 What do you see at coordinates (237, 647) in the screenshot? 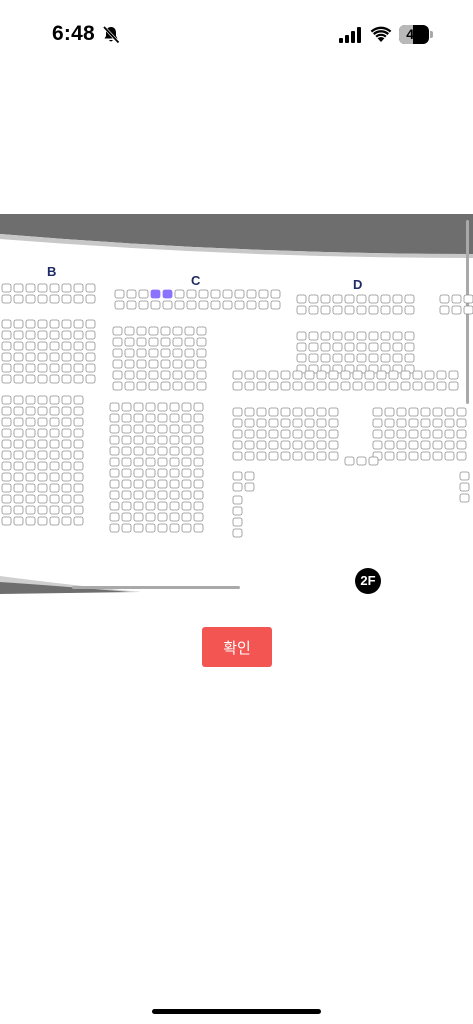
I see `confirm-button: 확인` at bounding box center [237, 647].